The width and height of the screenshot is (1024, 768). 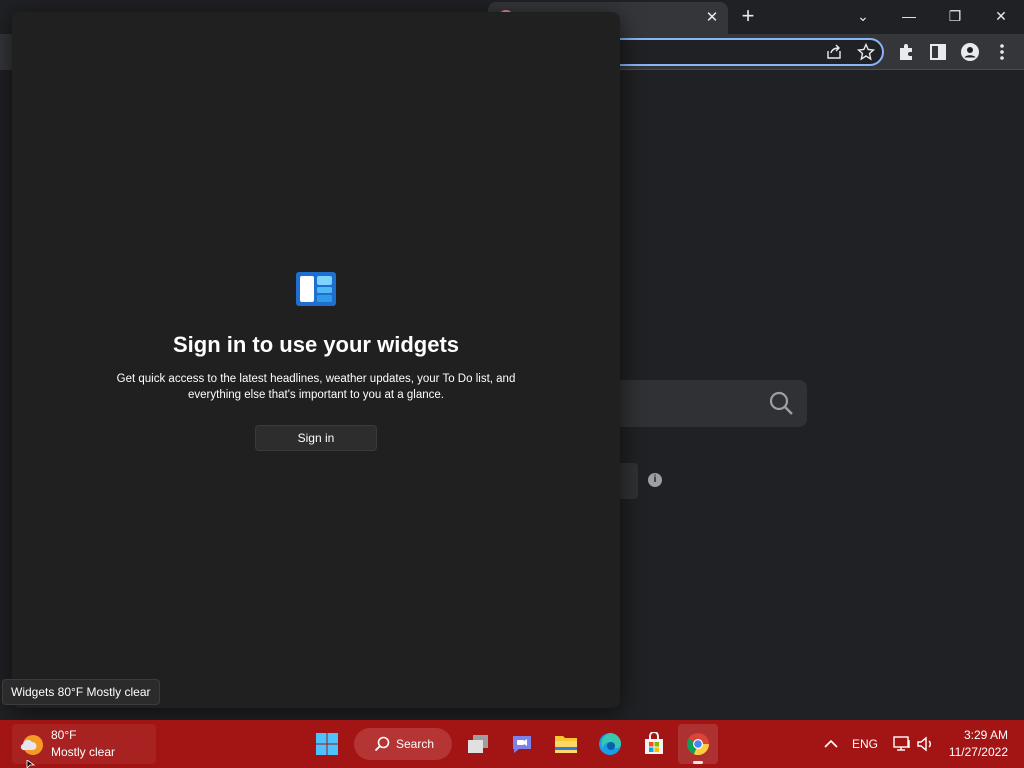 What do you see at coordinates (84, 744) in the screenshot?
I see `weather-widget-button: 80°F Mostly clear` at bounding box center [84, 744].